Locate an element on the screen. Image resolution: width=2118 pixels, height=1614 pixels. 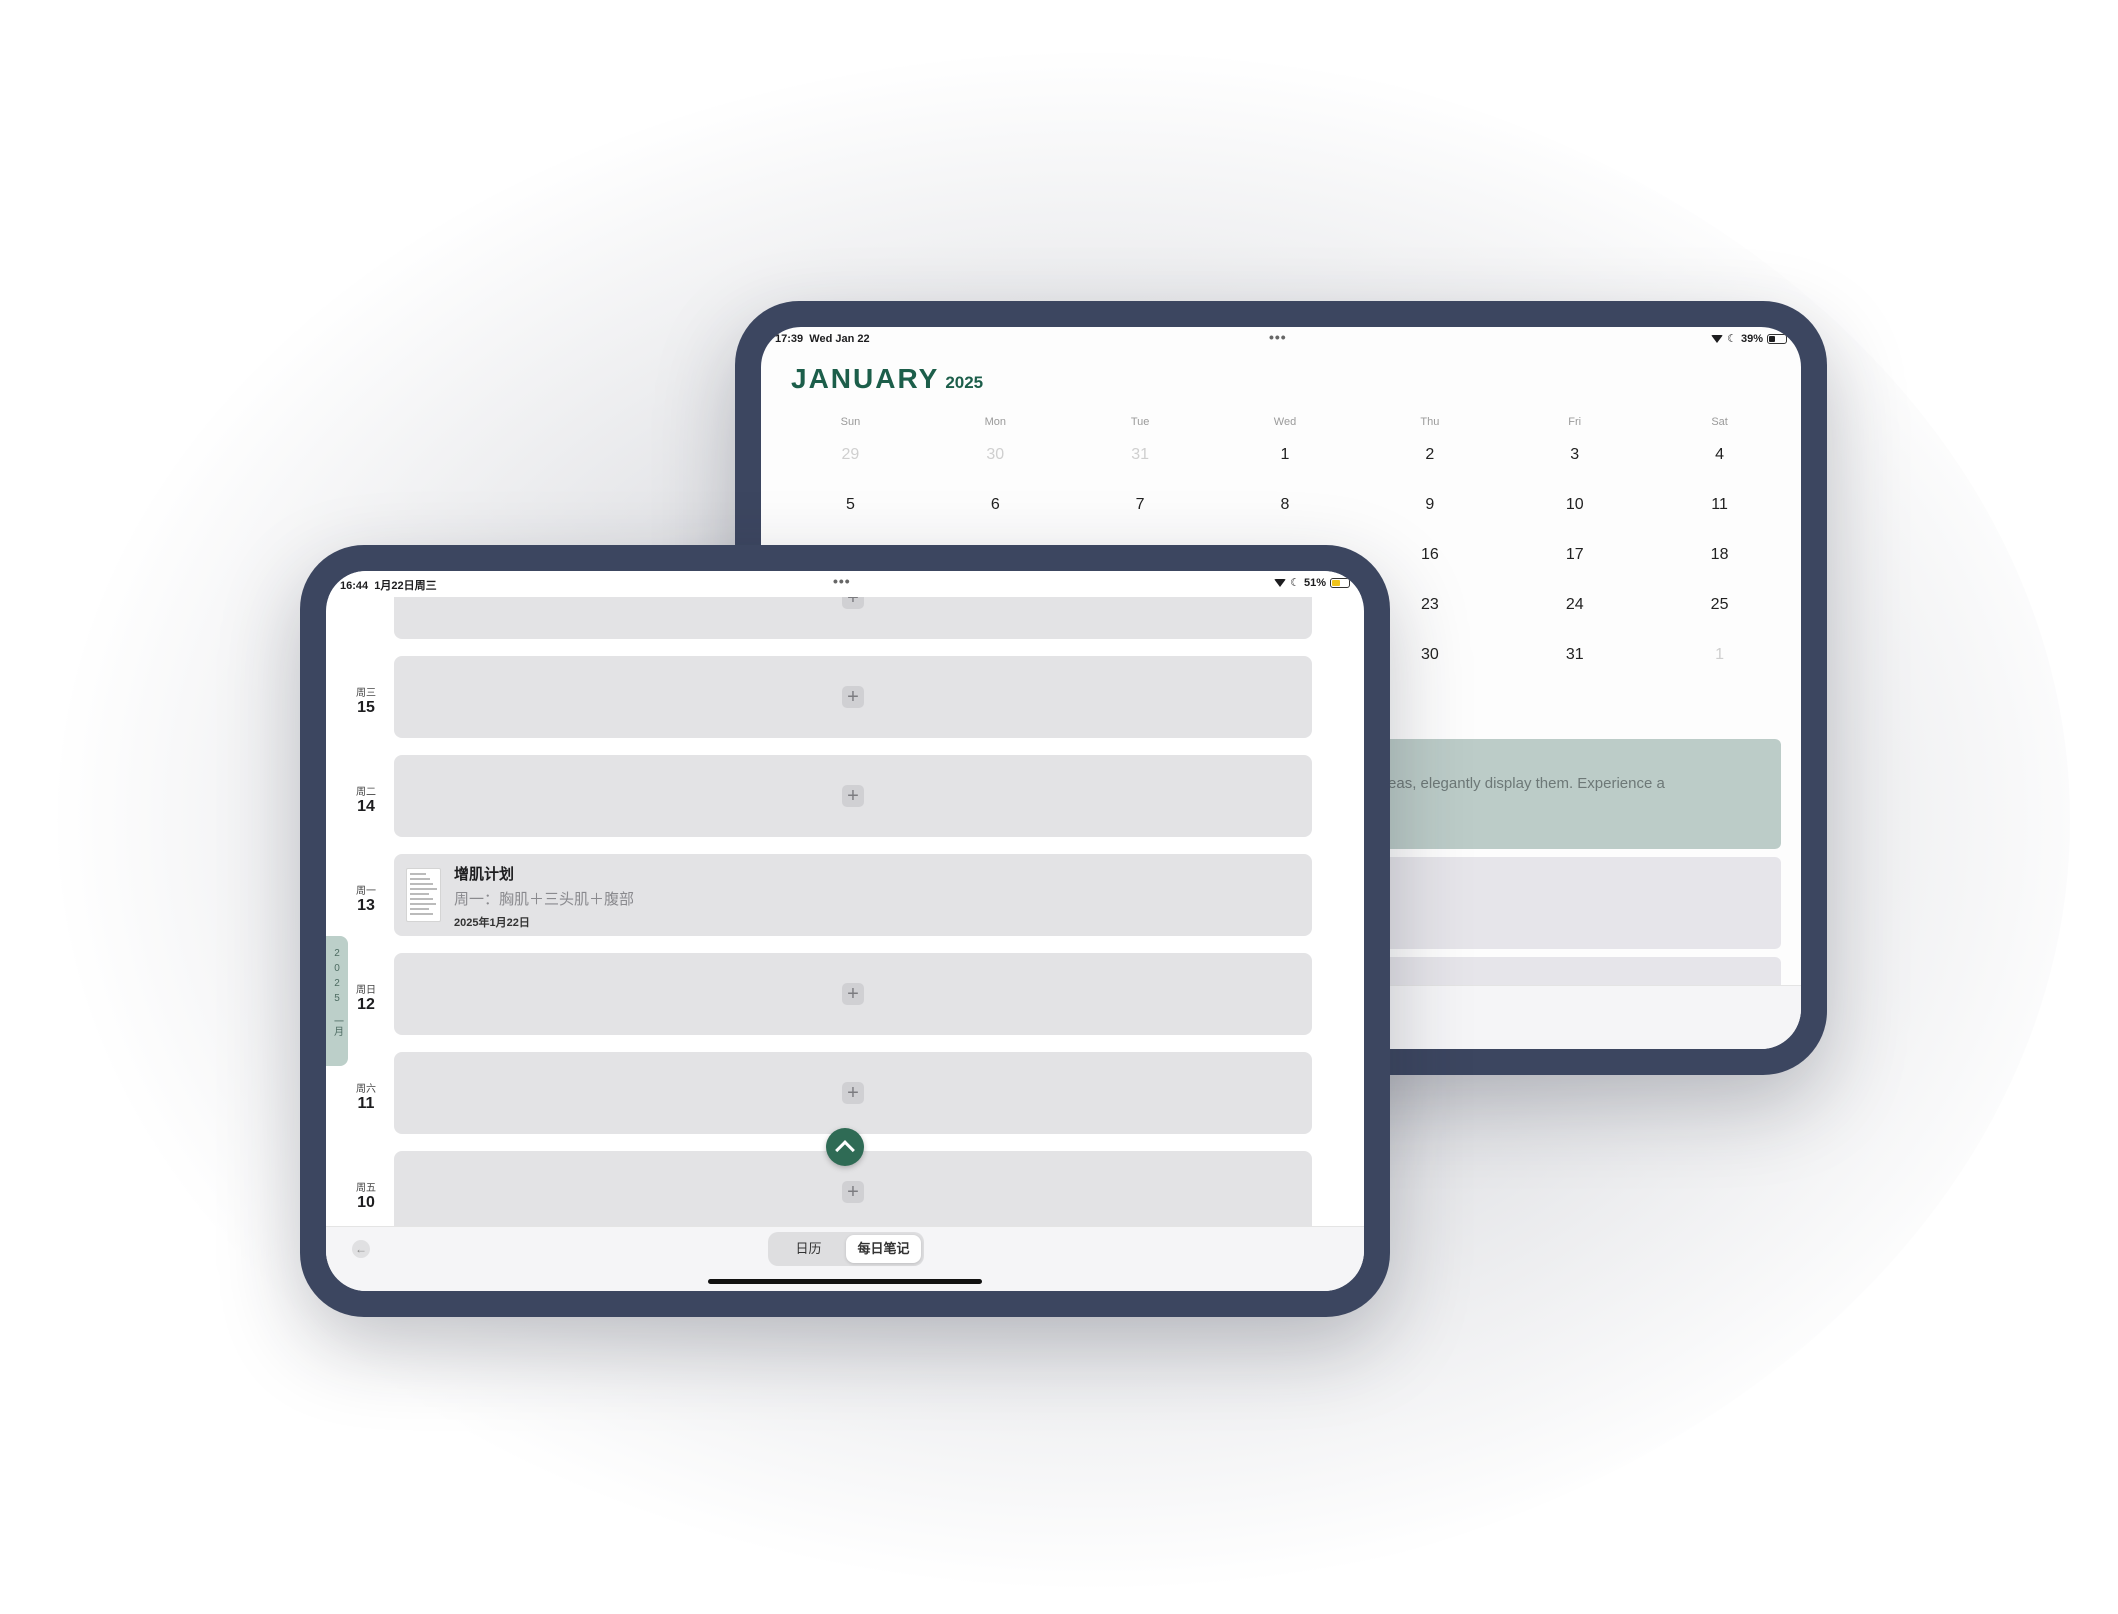
status-right: ☾ 39% is located at coordinates (1749, 338).